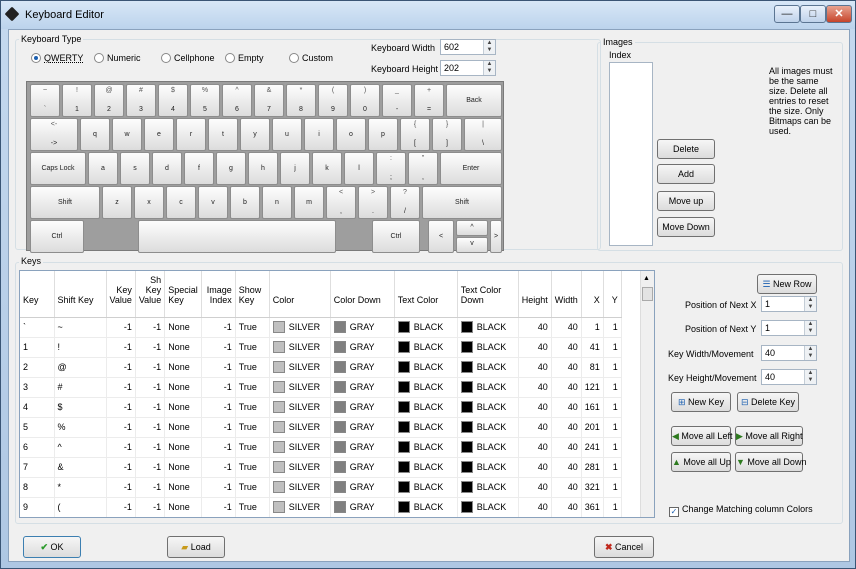  What do you see at coordinates (768, 402) in the screenshot?
I see `delete-key-button: ⊟ Delete Key` at bounding box center [768, 402].